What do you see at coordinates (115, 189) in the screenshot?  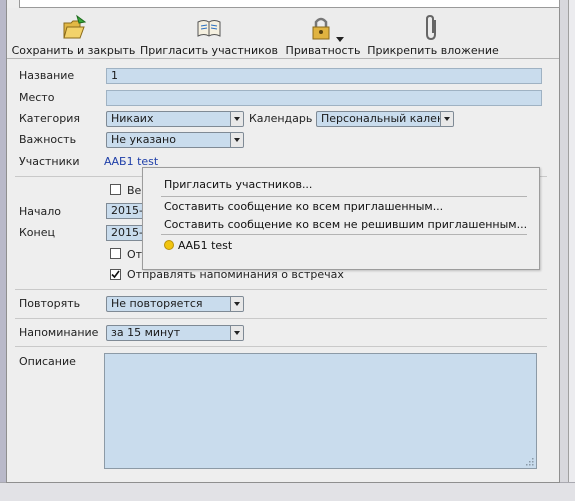 I see `all-day-checkbox` at bounding box center [115, 189].